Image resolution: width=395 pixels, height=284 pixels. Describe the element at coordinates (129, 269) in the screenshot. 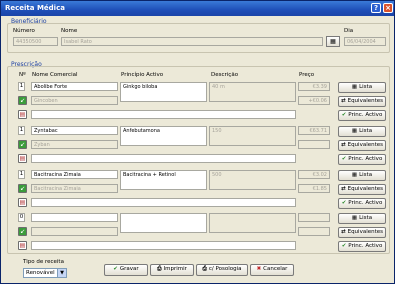

I see `gravar-label: Gravar` at that location.